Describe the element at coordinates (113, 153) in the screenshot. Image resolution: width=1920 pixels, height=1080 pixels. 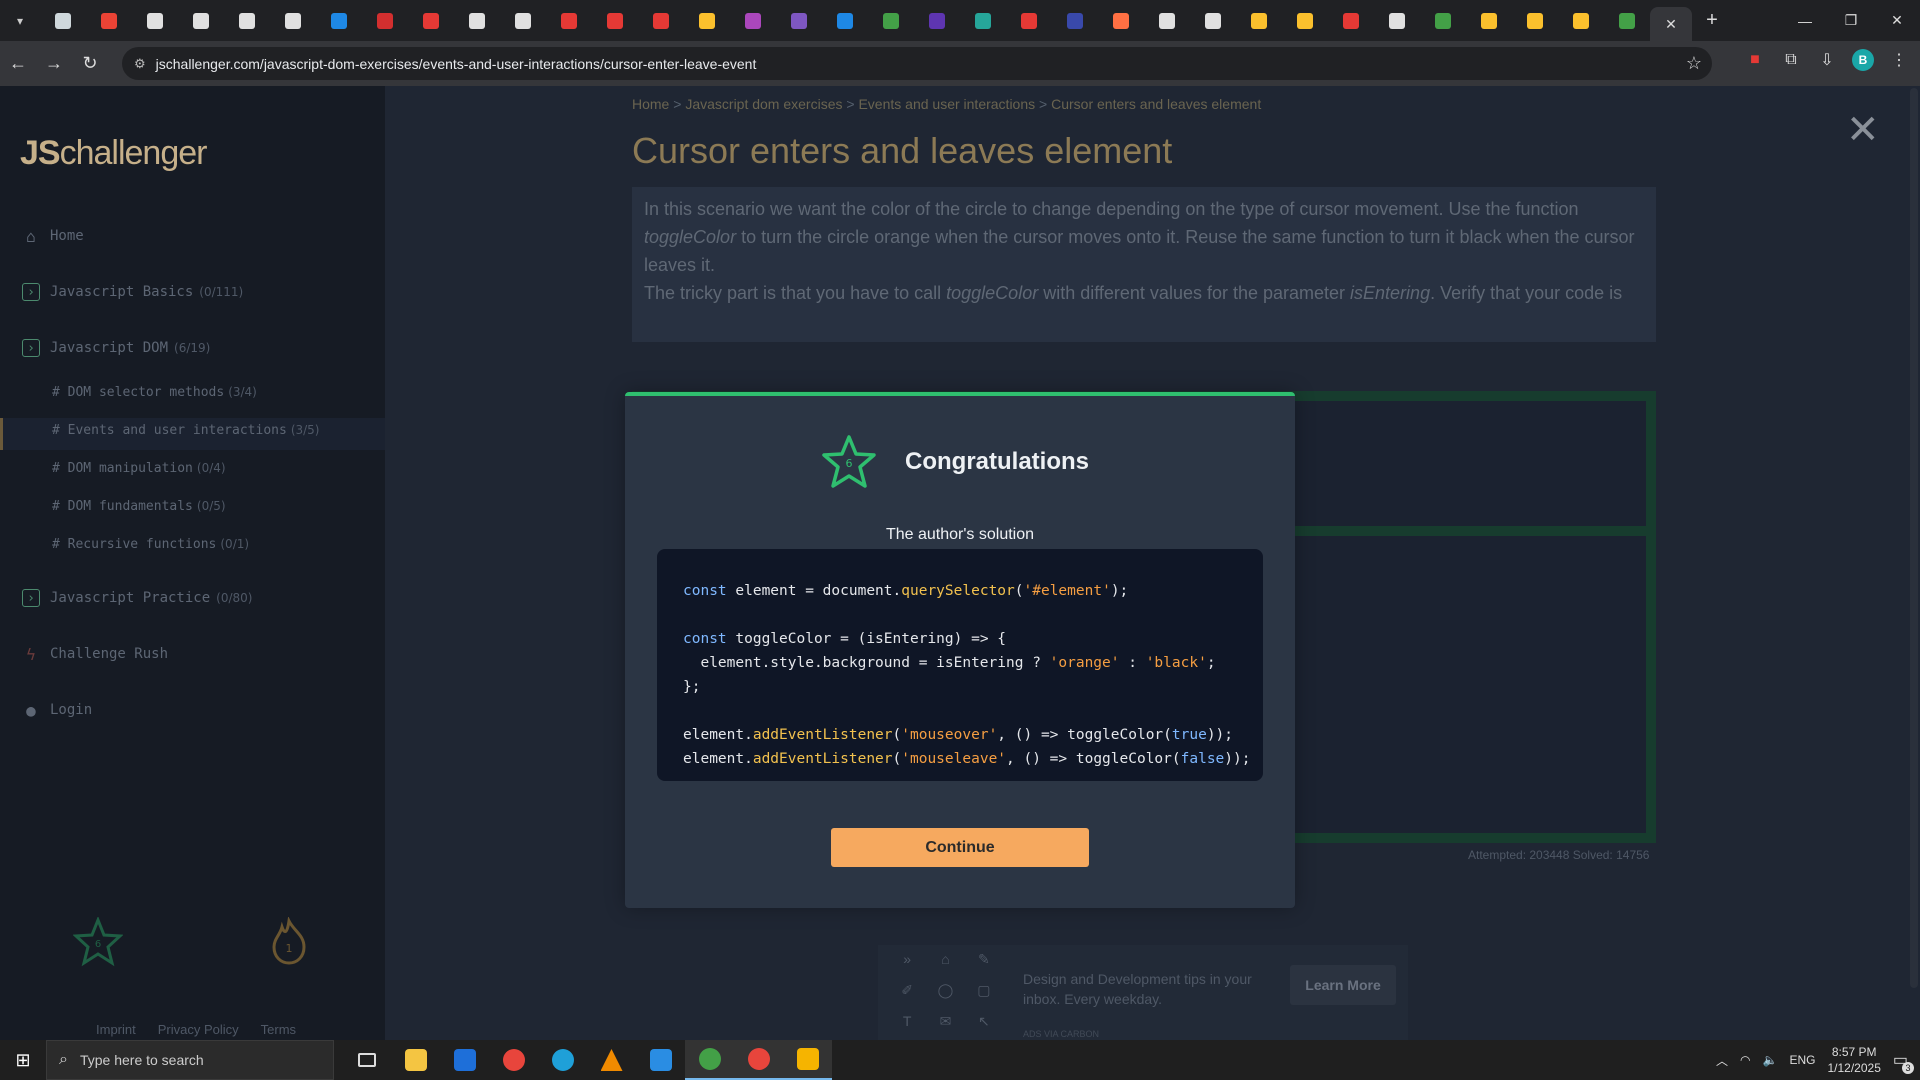
I see `site-logo: JSchallenger` at that location.